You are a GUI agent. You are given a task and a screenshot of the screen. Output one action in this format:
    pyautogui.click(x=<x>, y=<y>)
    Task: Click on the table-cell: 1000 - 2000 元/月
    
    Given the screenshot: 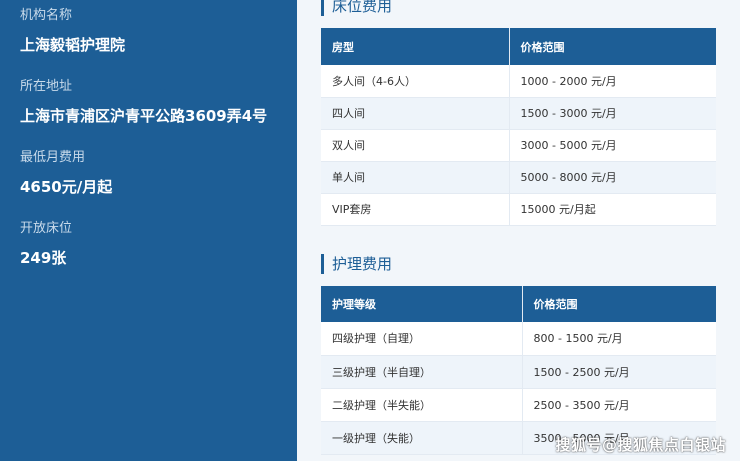 What is the action you would take?
    pyautogui.click(x=612, y=81)
    